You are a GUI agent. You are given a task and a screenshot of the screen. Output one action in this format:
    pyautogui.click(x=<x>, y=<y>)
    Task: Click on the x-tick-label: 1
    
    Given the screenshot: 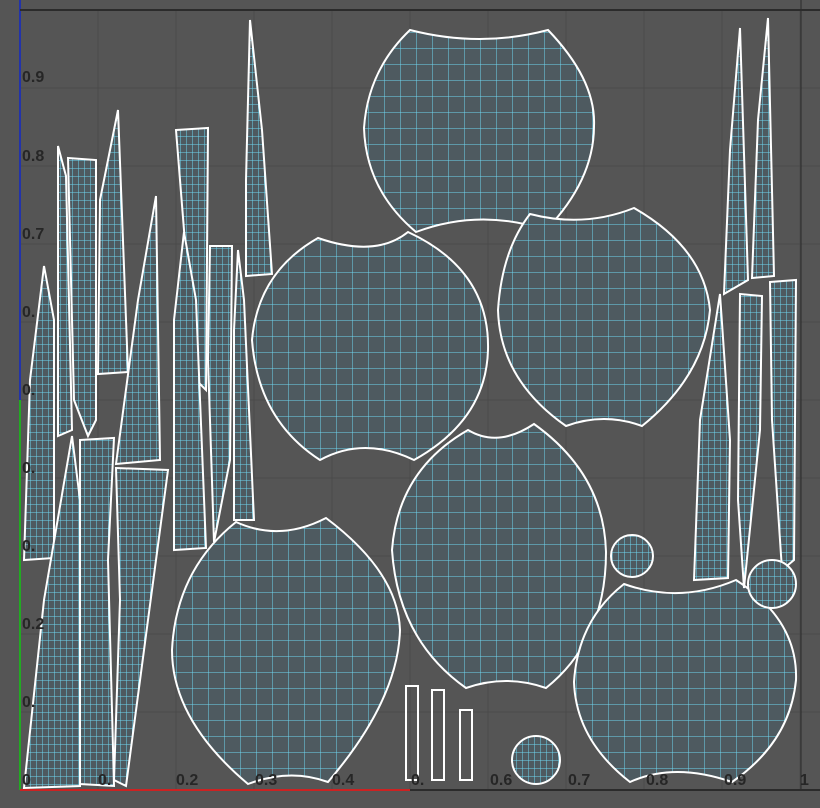 What is the action you would take?
    pyautogui.click(x=804, y=780)
    